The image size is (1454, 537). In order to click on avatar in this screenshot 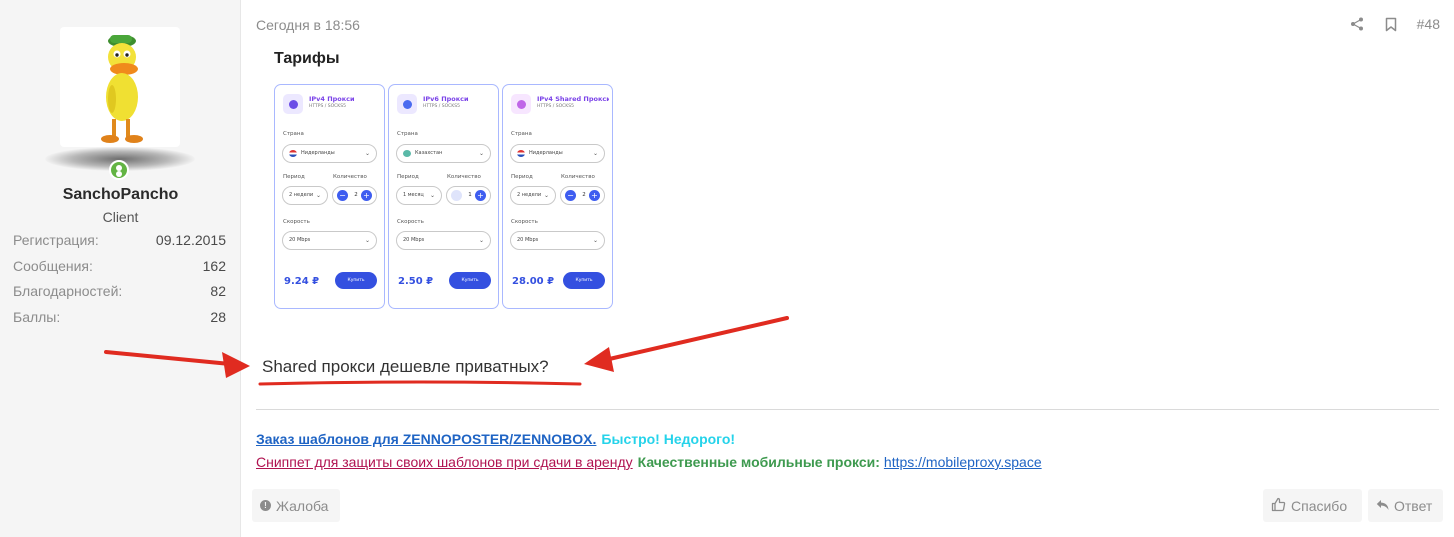, I will do `click(120, 87)`.